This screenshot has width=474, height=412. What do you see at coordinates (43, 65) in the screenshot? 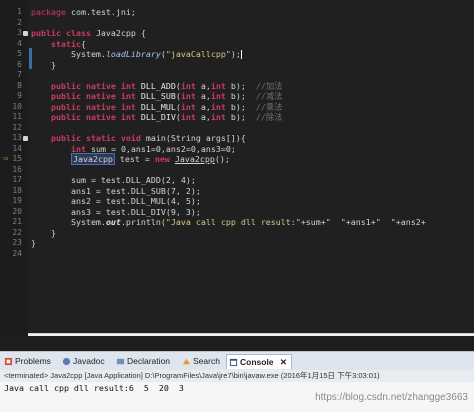
I see `code-text: }` at bounding box center [43, 65].